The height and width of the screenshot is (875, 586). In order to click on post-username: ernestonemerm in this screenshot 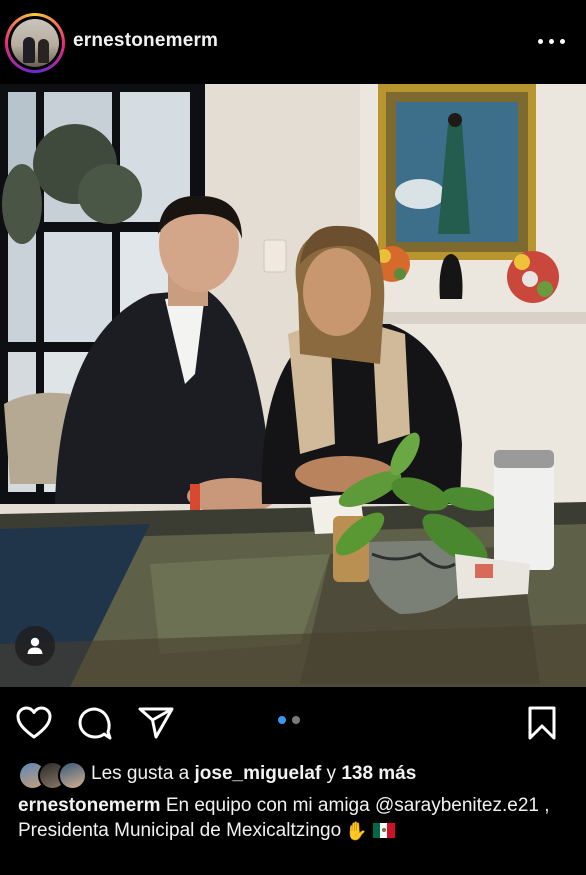, I will do `click(145, 41)`.